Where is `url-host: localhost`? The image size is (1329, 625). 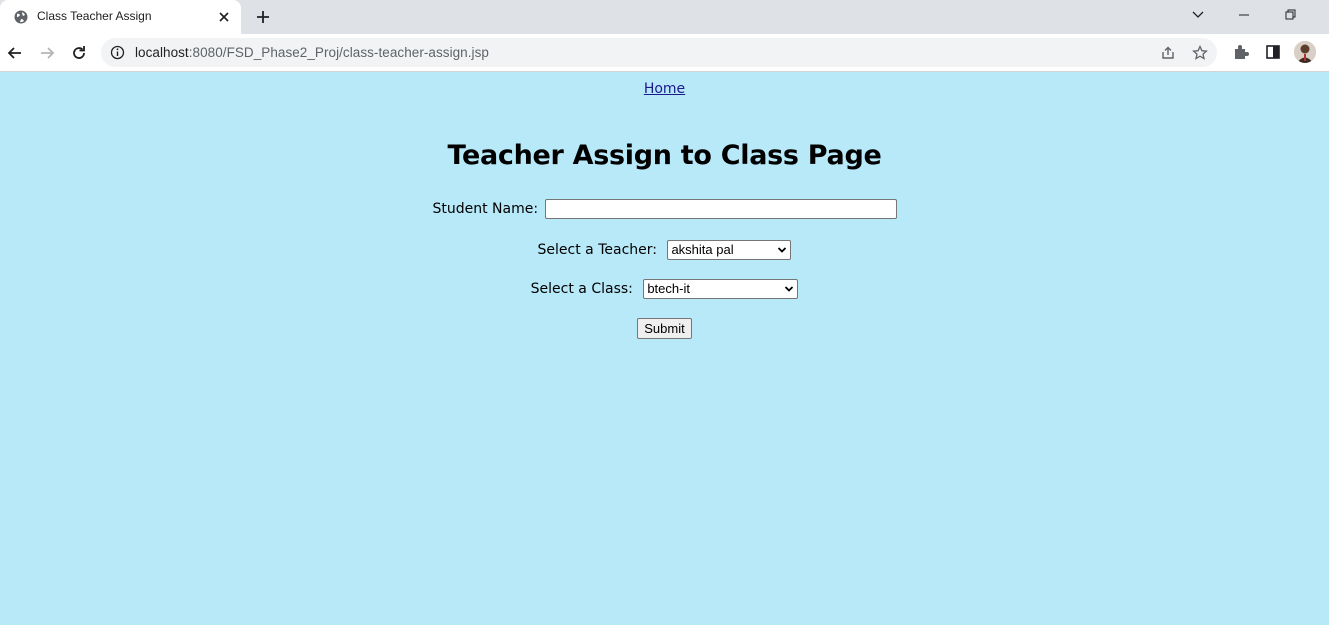
url-host: localhost is located at coordinates (162, 52).